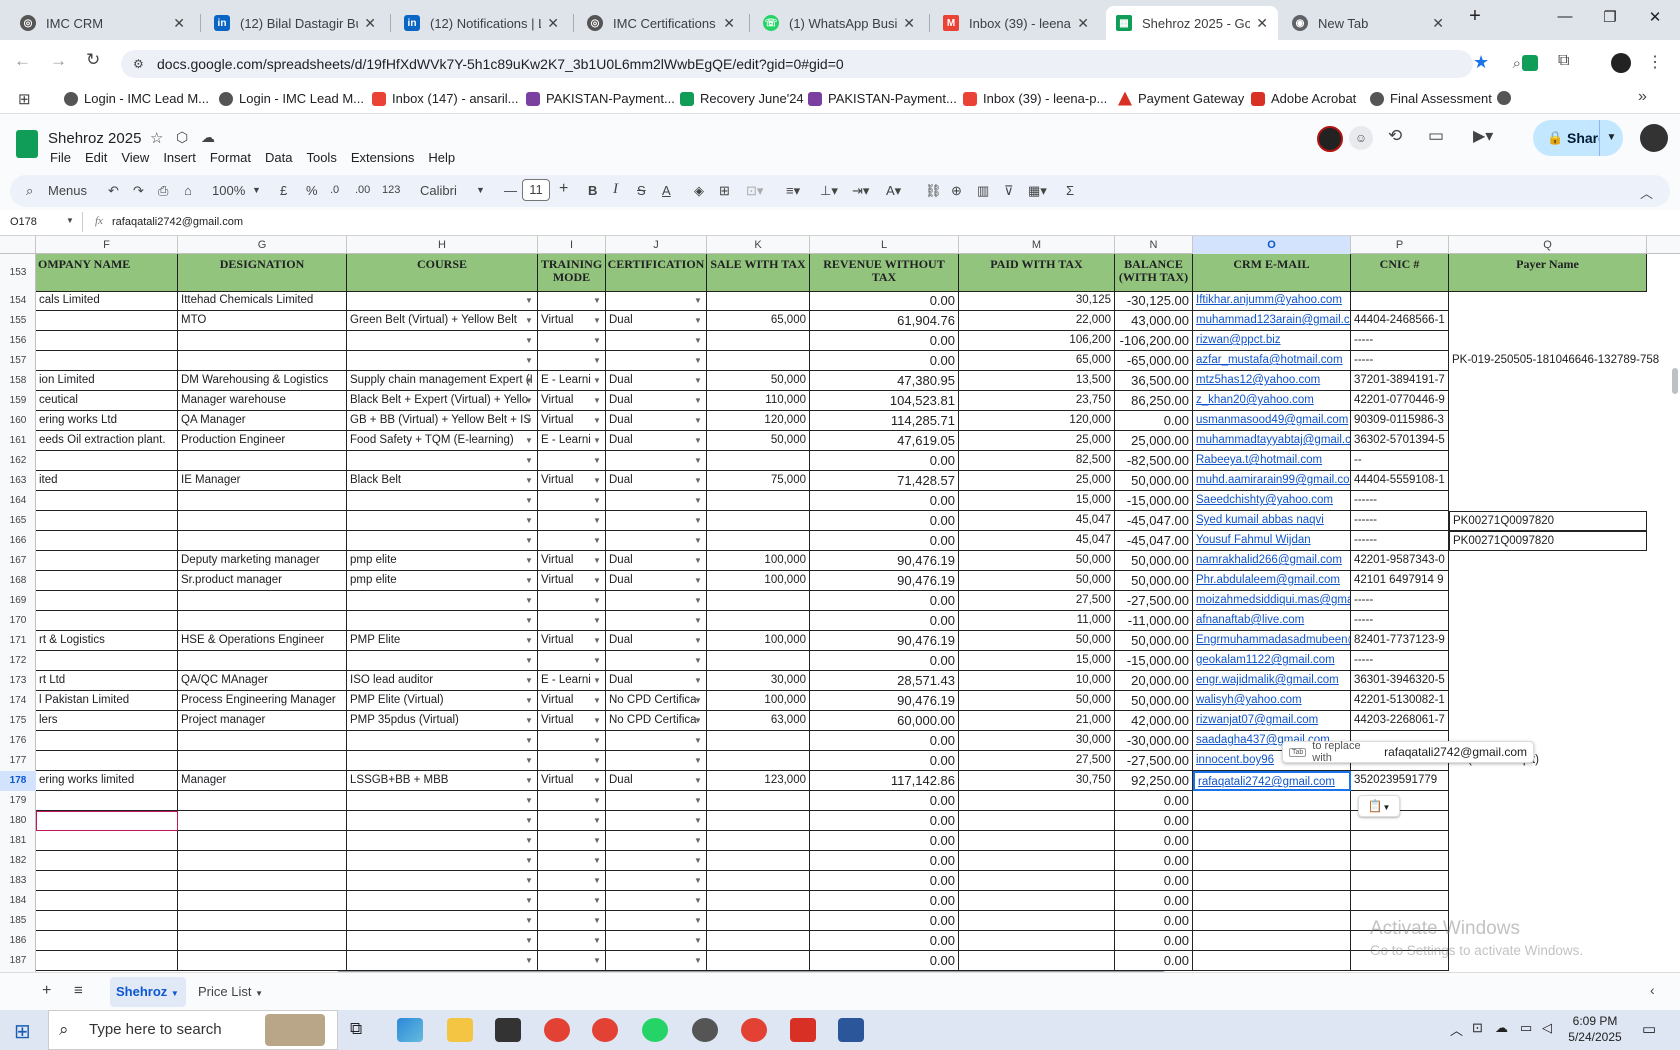 The width and height of the screenshot is (1680, 1050). I want to click on cell-l: 114,285.71, so click(884, 421).